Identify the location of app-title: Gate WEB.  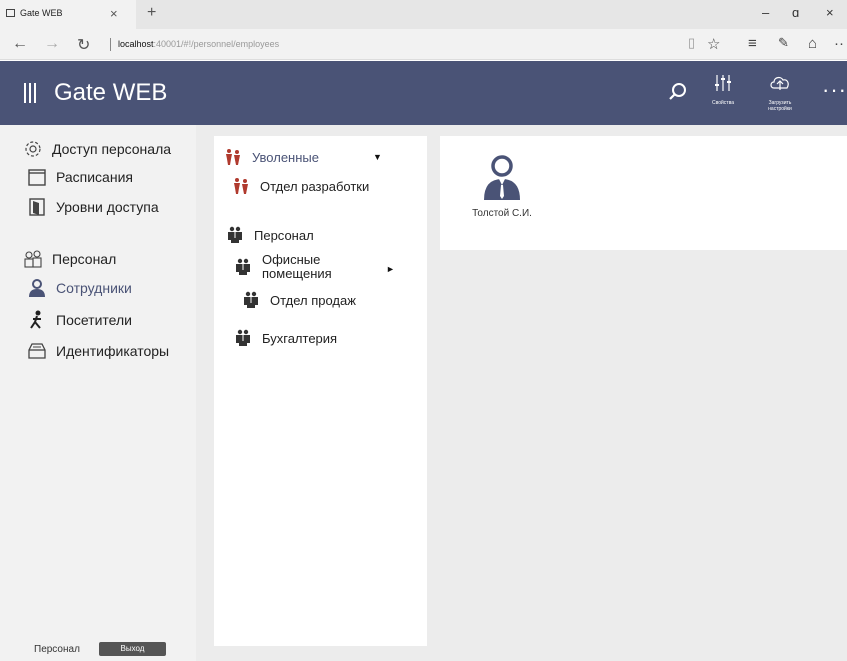
(111, 92).